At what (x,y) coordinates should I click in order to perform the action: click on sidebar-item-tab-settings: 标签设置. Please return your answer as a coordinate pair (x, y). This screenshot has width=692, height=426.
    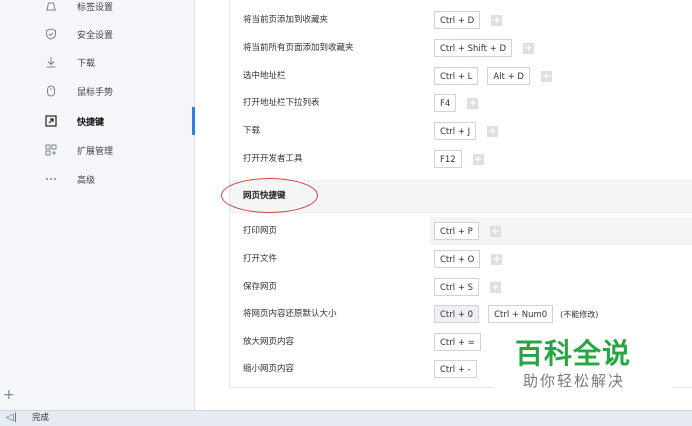
    Looking at the image, I should click on (96, 10).